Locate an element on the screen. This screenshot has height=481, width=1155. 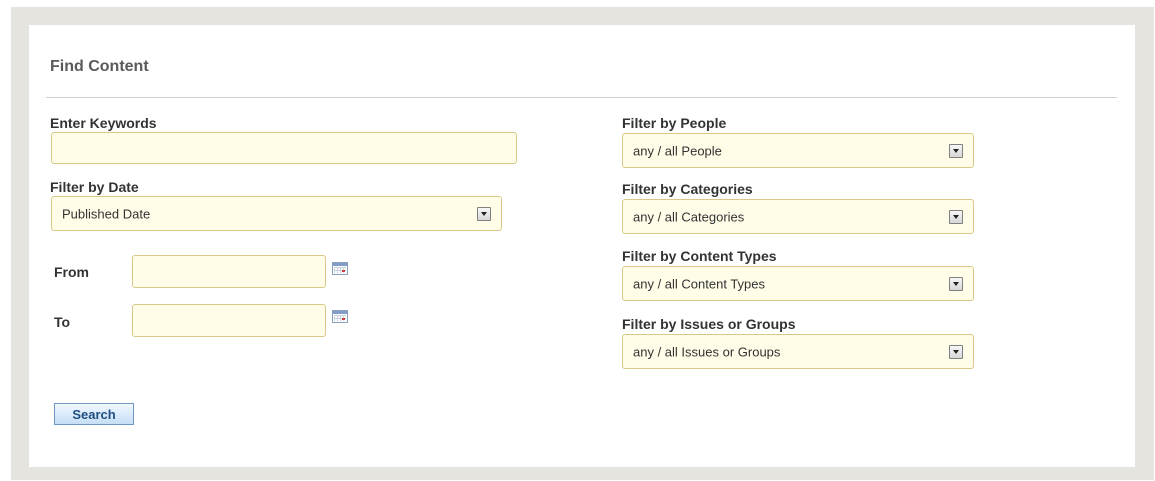
date-filter-value: Published Date is located at coordinates (106, 213).